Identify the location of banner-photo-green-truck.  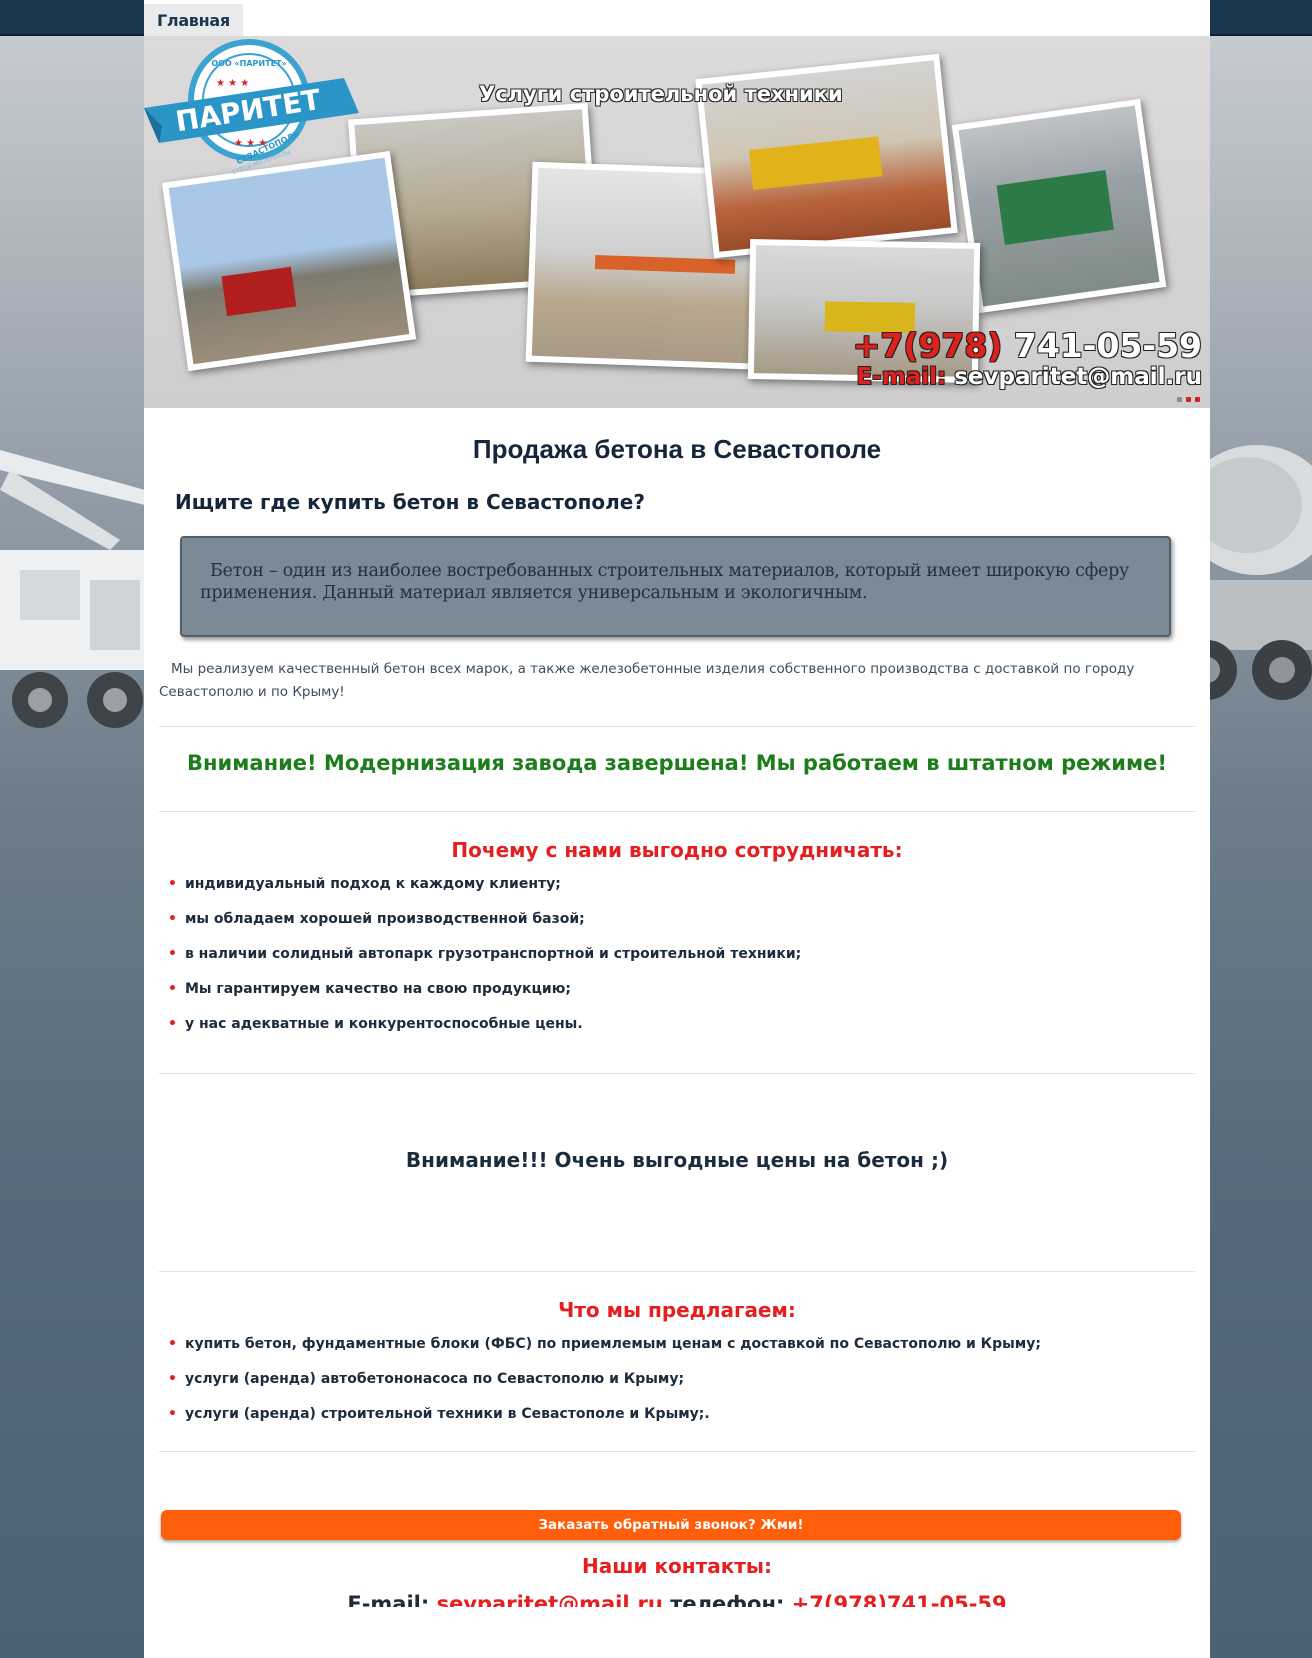
(1059, 206).